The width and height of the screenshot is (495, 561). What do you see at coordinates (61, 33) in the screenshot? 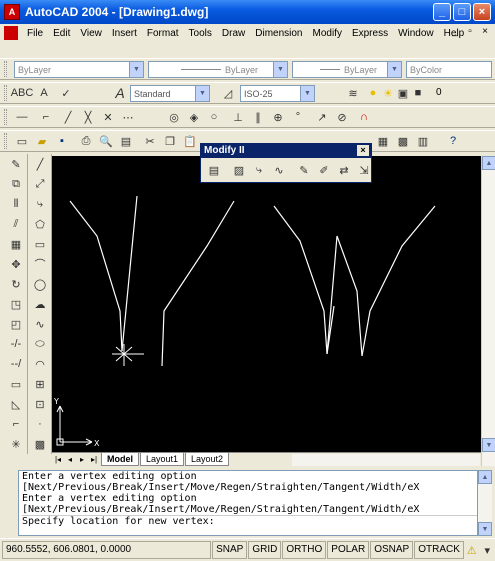
I see `menu-edit: Edit` at bounding box center [61, 33].